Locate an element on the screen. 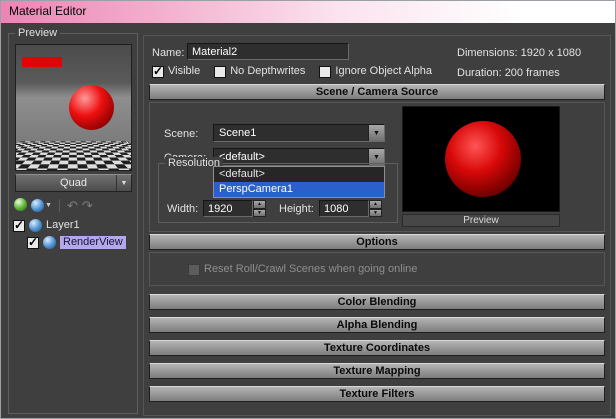  height-spinner: ▲ ▼ is located at coordinates (350, 208).